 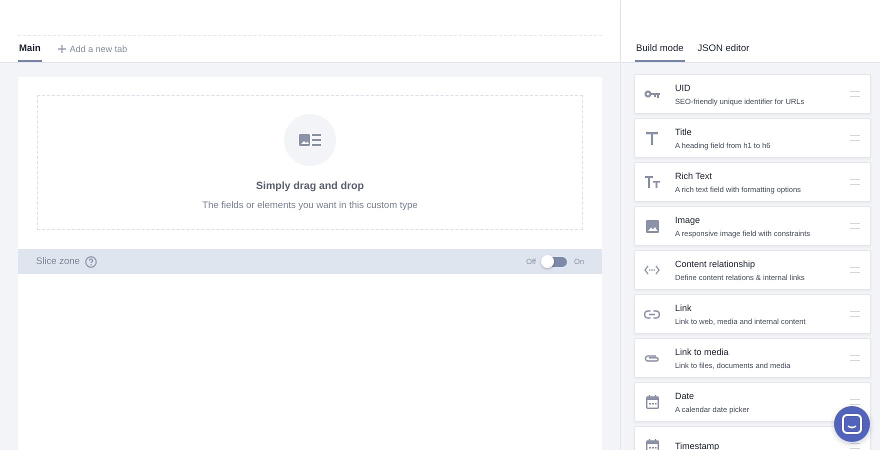 What do you see at coordinates (652, 226) in the screenshot?
I see `image-icon` at bounding box center [652, 226].